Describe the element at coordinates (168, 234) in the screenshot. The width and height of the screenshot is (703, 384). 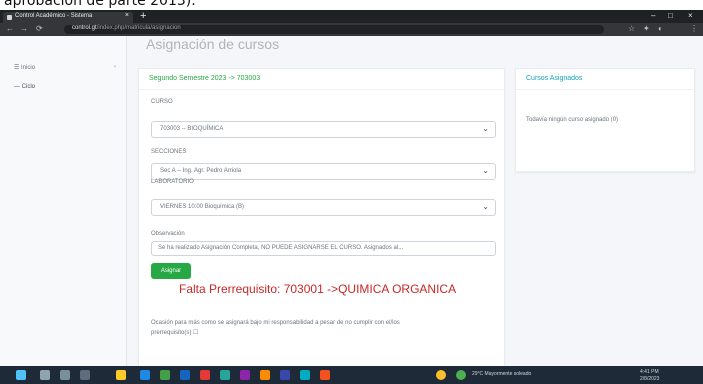
I see `observacion-label: Observación` at that location.